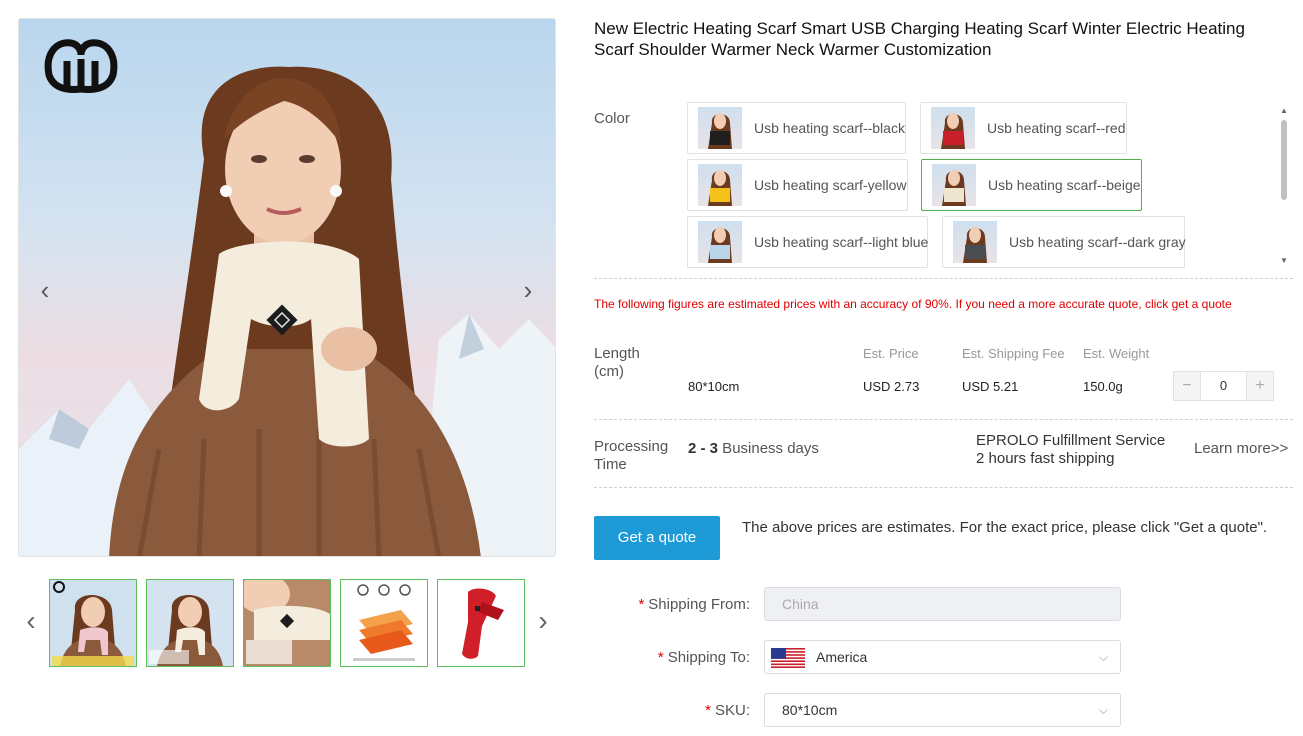  I want to click on shipping-to-label: * Shipping To:, so click(703, 657).